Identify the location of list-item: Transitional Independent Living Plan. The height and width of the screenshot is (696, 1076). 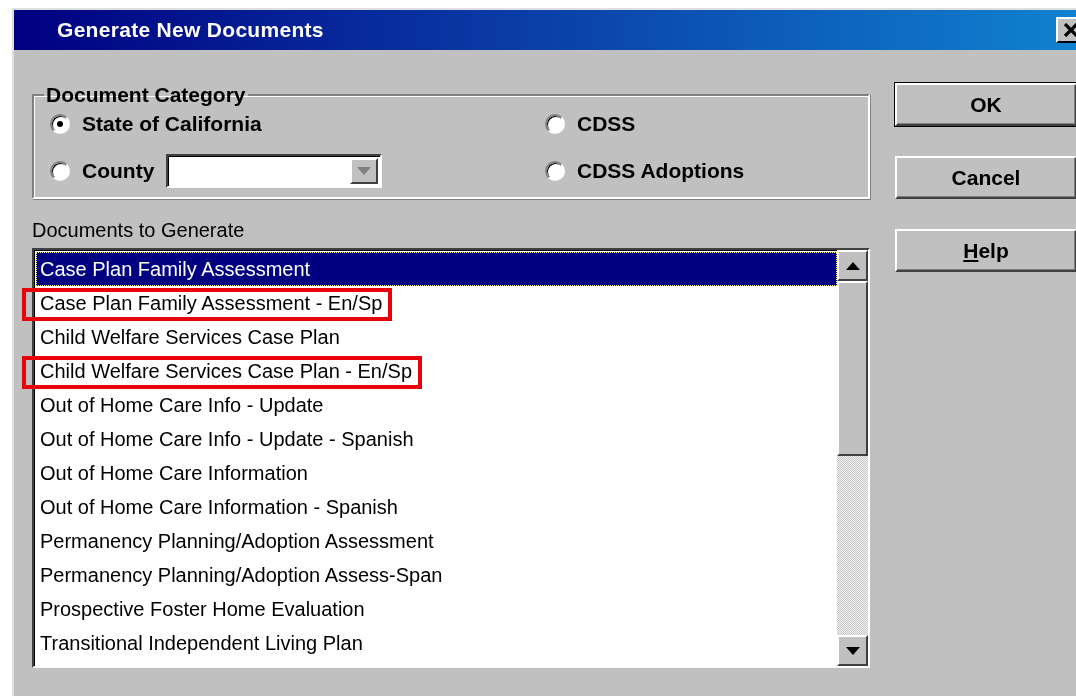
(436, 643).